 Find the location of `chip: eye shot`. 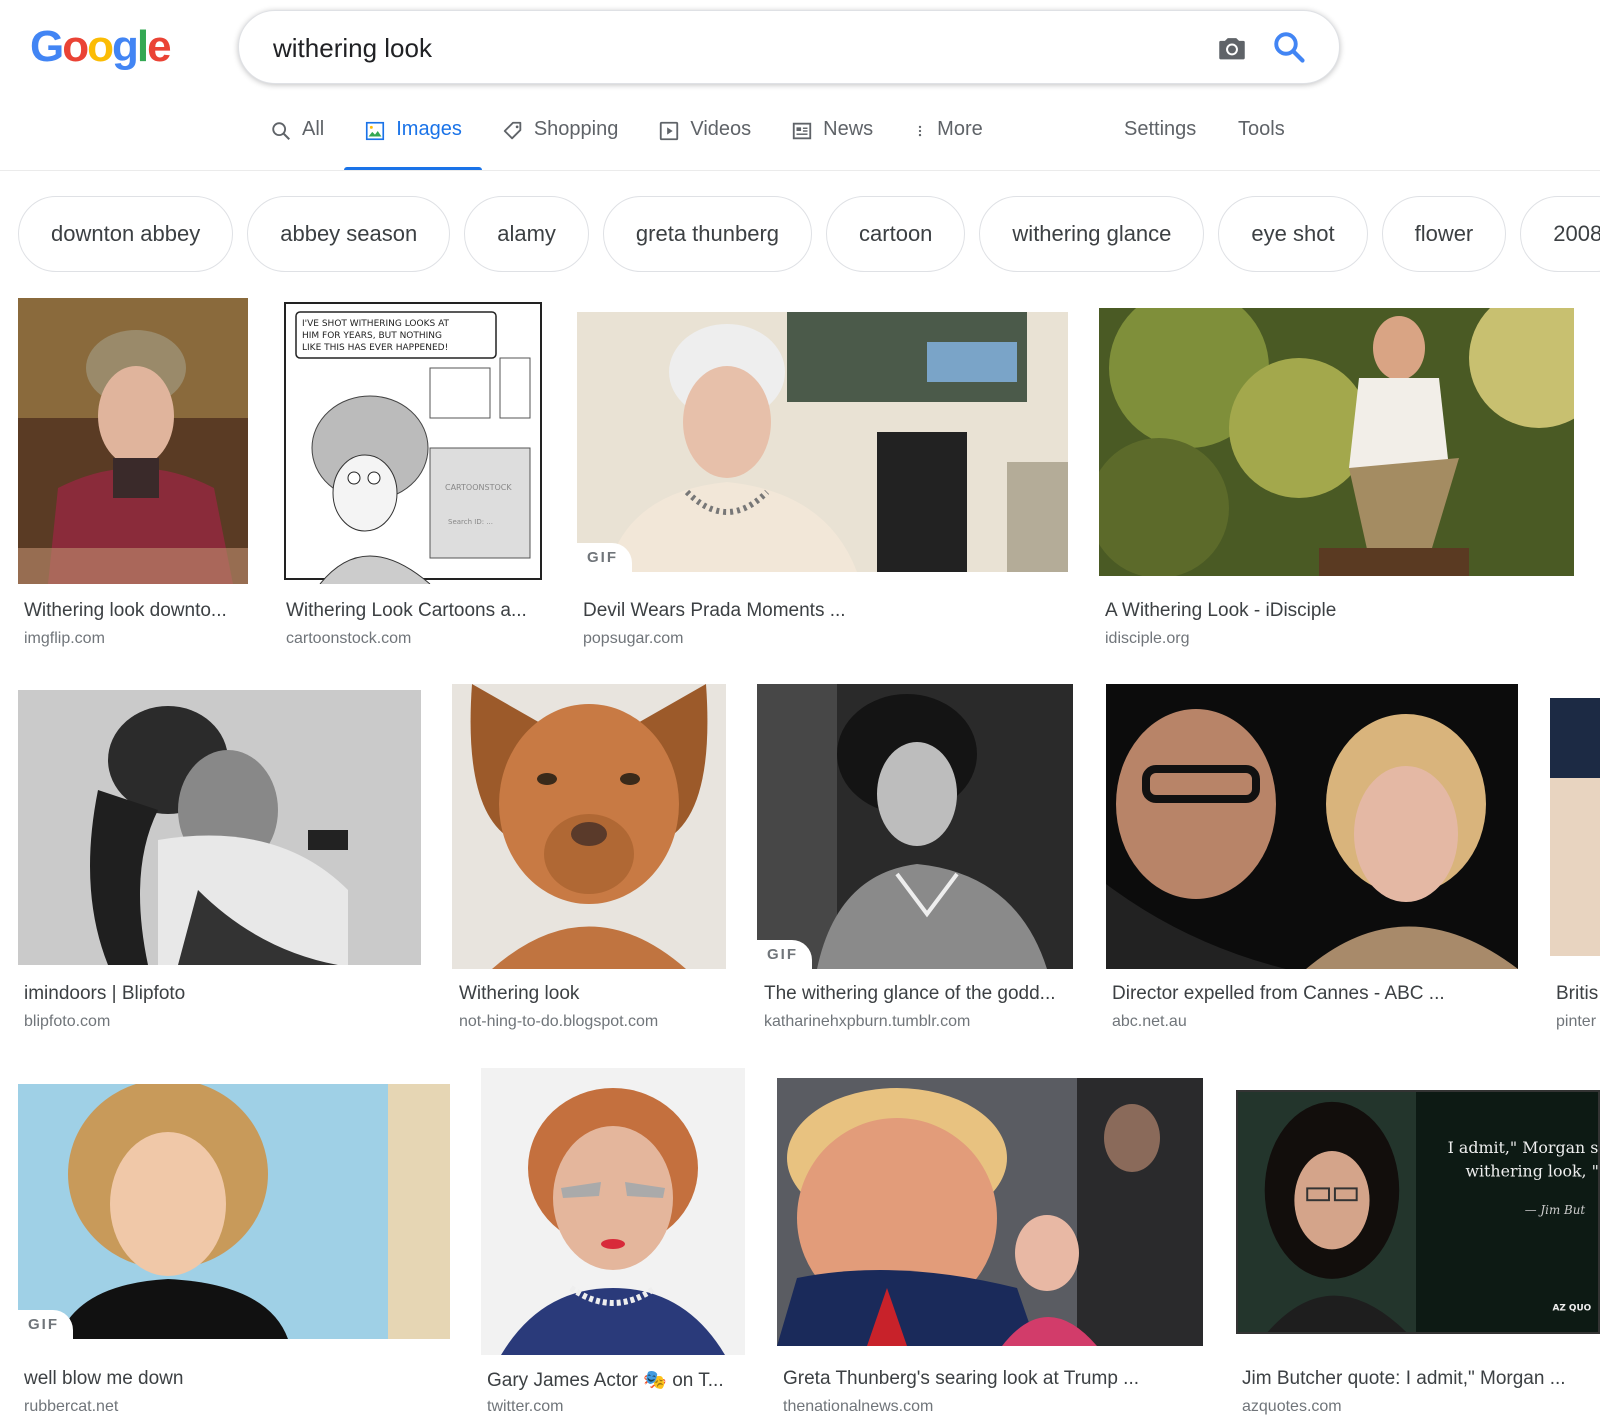

chip: eye shot is located at coordinates (1293, 234).